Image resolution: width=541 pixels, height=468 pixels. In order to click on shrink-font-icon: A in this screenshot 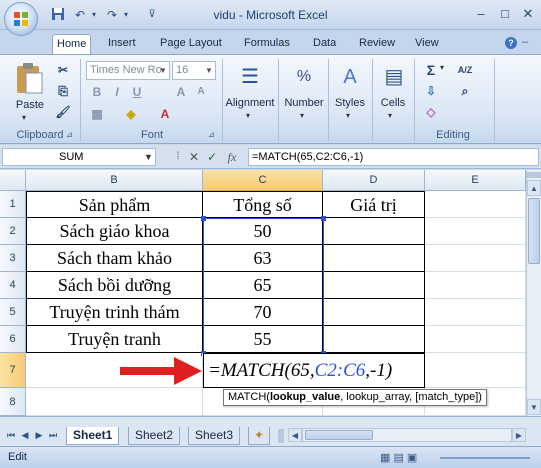, I will do `click(201, 92)`.